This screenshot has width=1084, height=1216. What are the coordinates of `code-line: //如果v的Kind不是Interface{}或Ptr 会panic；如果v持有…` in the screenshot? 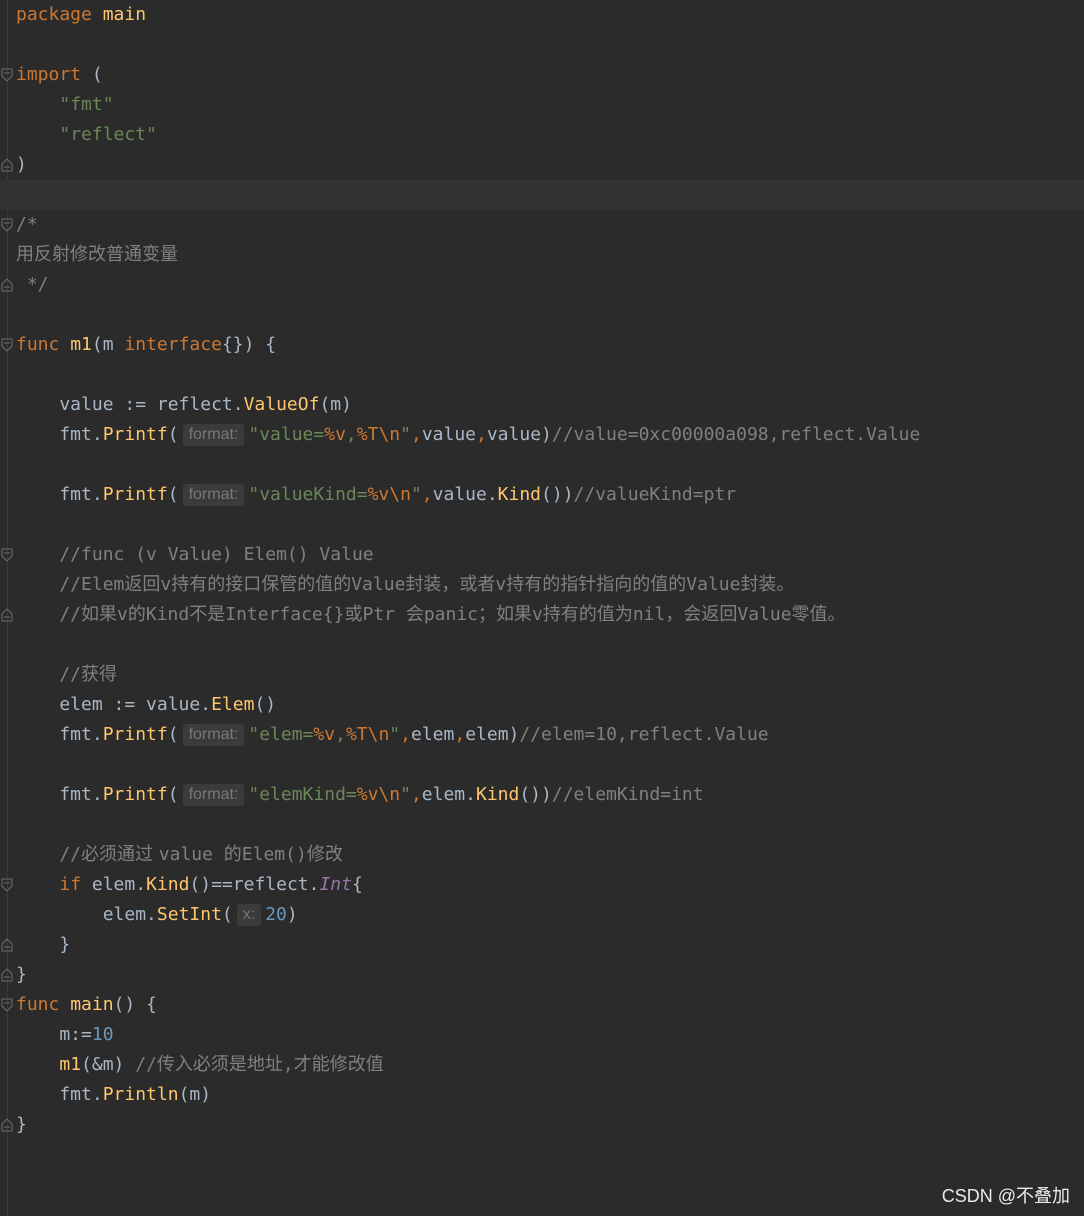 It's located at (542, 615).